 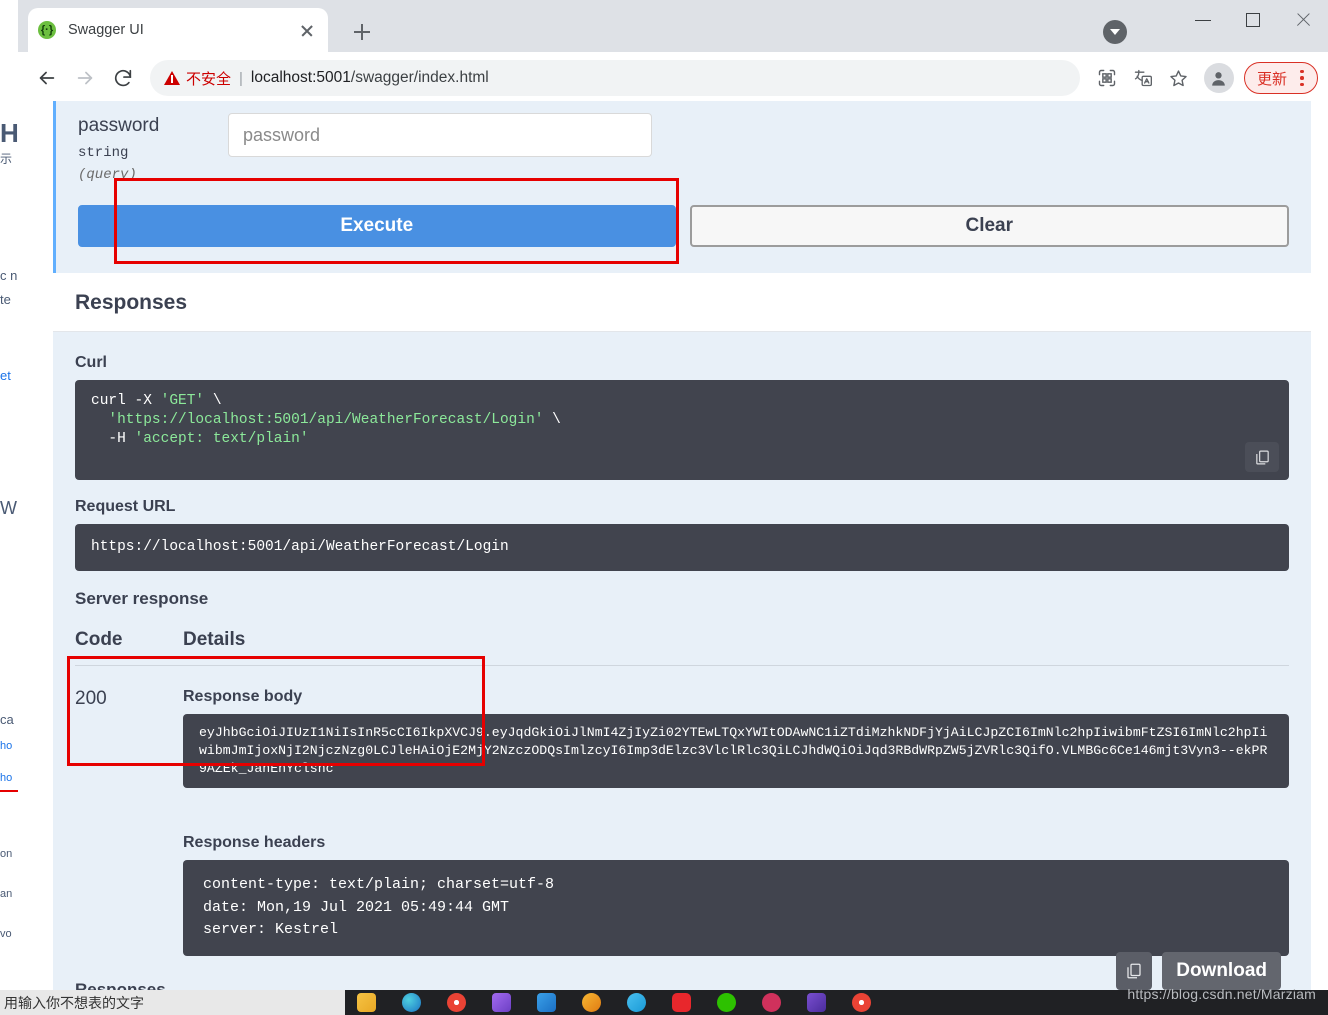 I want to click on bg-fragment: on, so click(x=6, y=854).